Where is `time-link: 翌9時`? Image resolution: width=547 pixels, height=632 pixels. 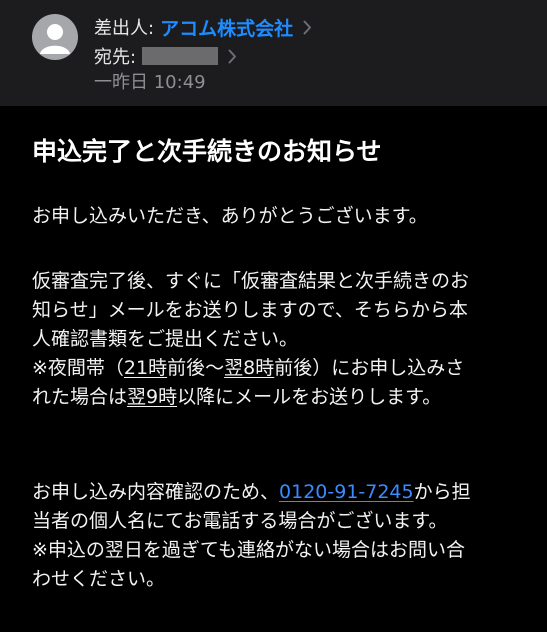 time-link: 翌9時 is located at coordinates (152, 397).